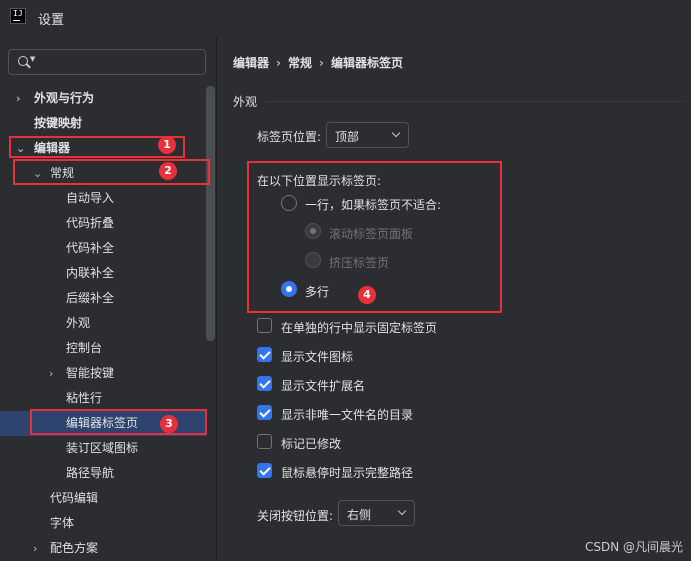 Image resolution: width=691 pixels, height=561 pixels. Describe the element at coordinates (167, 145) in the screenshot. I see `annotation-badge-1: 1` at that location.